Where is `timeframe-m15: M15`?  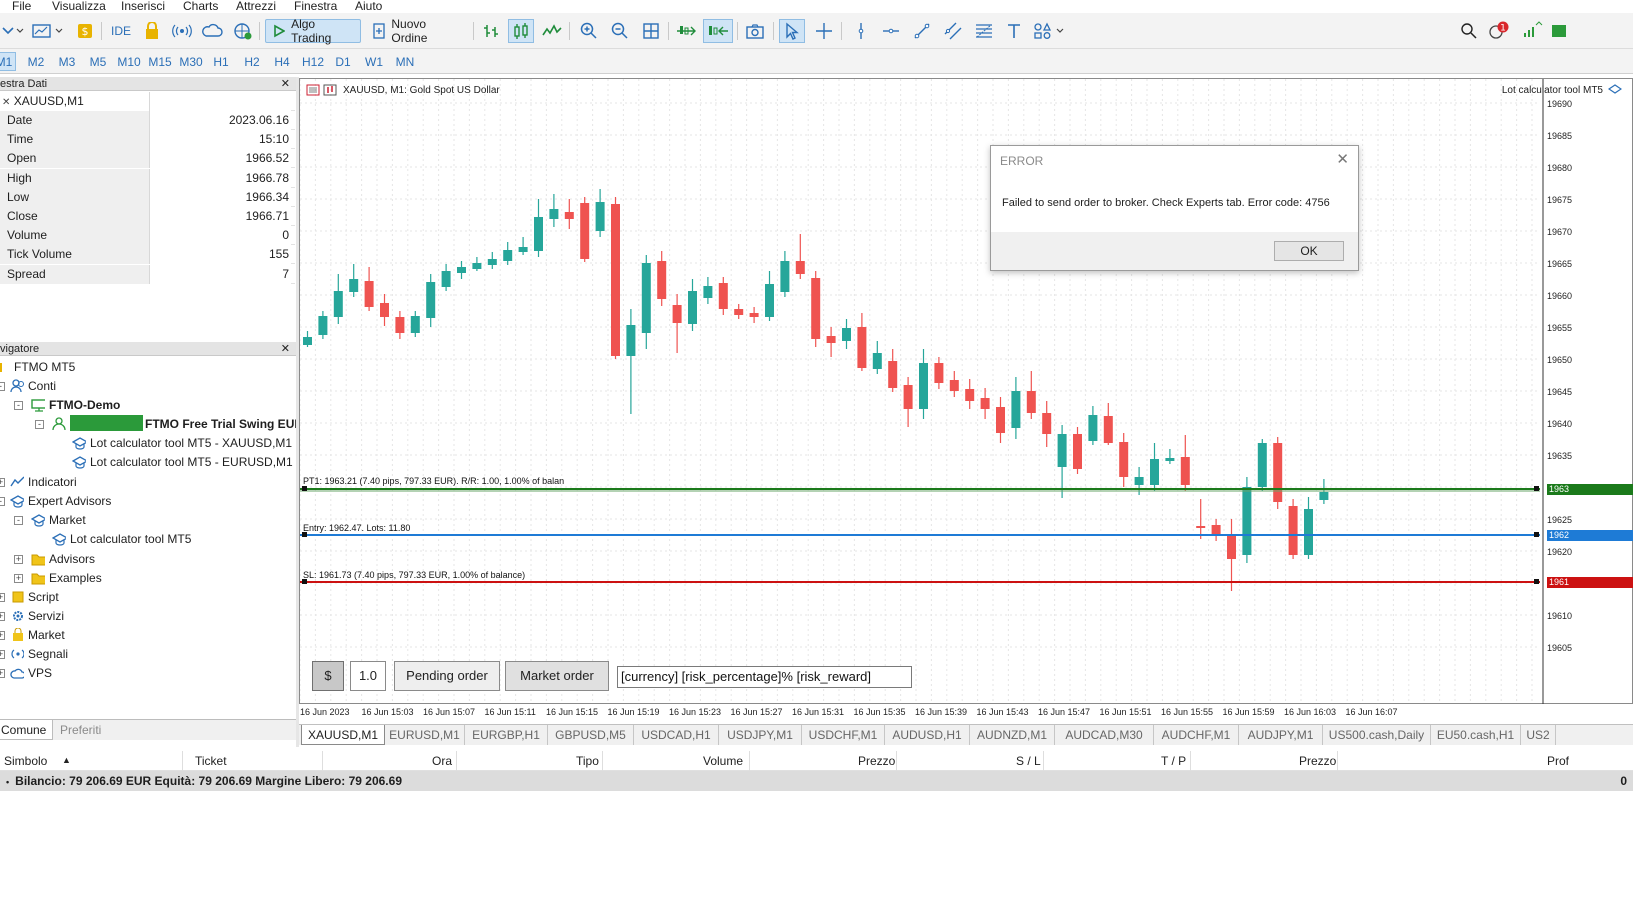
timeframe-m15: M15 is located at coordinates (160, 61).